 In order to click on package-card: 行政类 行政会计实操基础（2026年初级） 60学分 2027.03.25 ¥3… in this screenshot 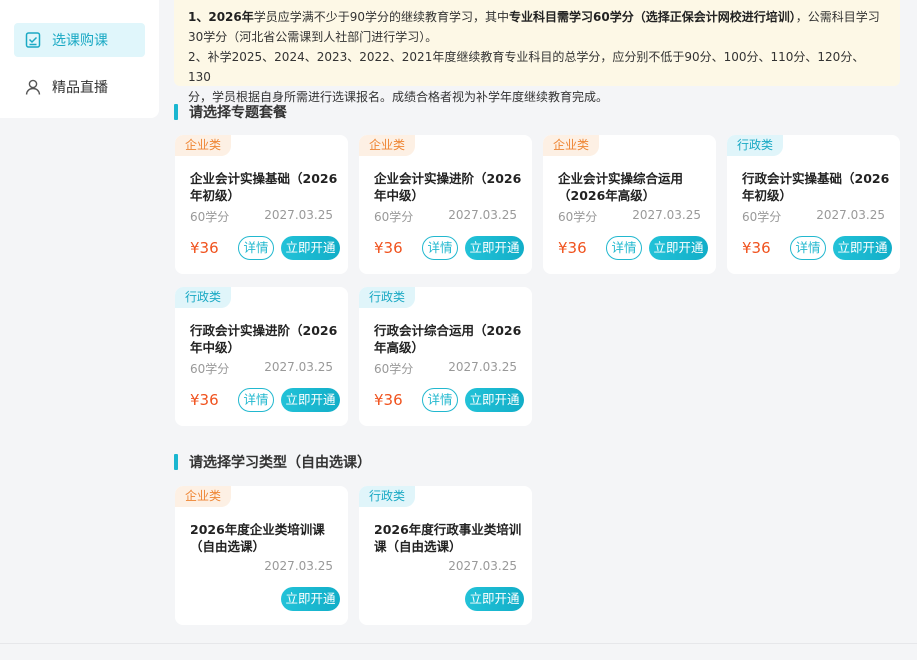, I will do `click(813, 204)`.